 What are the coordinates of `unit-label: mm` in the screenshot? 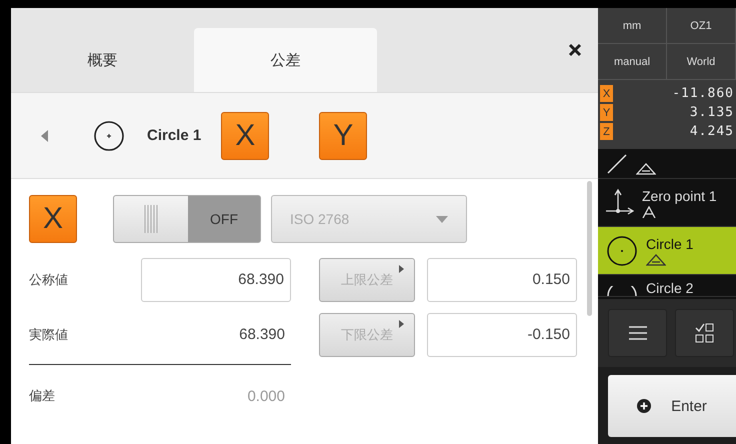 It's located at (632, 26).